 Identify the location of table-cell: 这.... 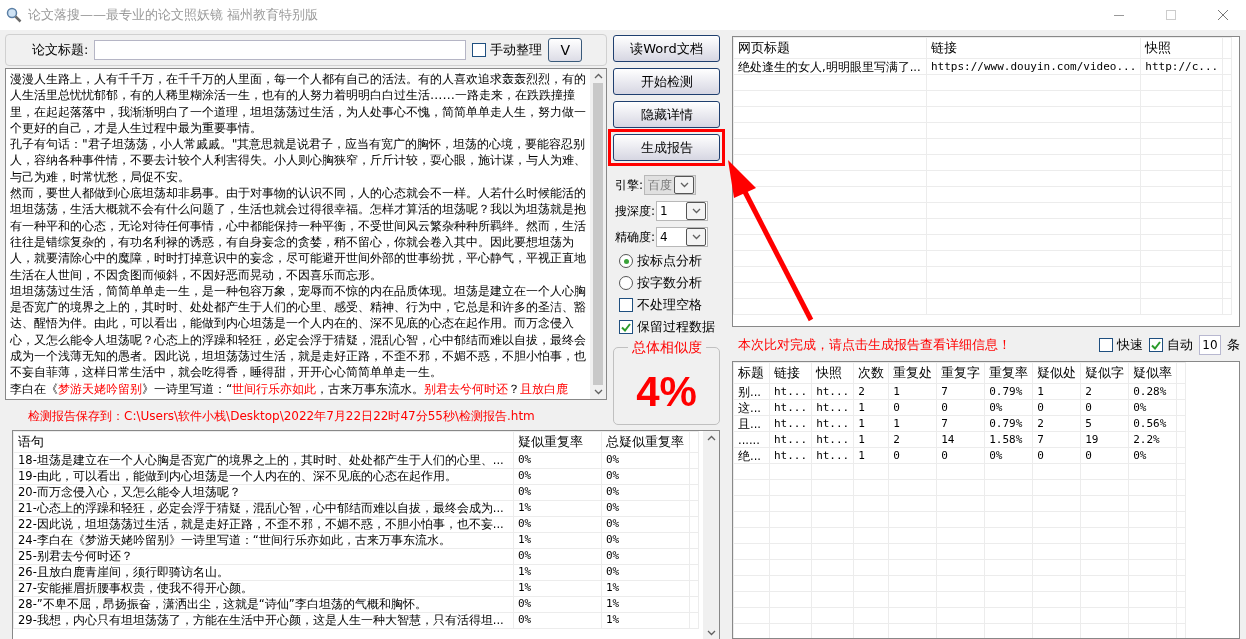
(751, 407).